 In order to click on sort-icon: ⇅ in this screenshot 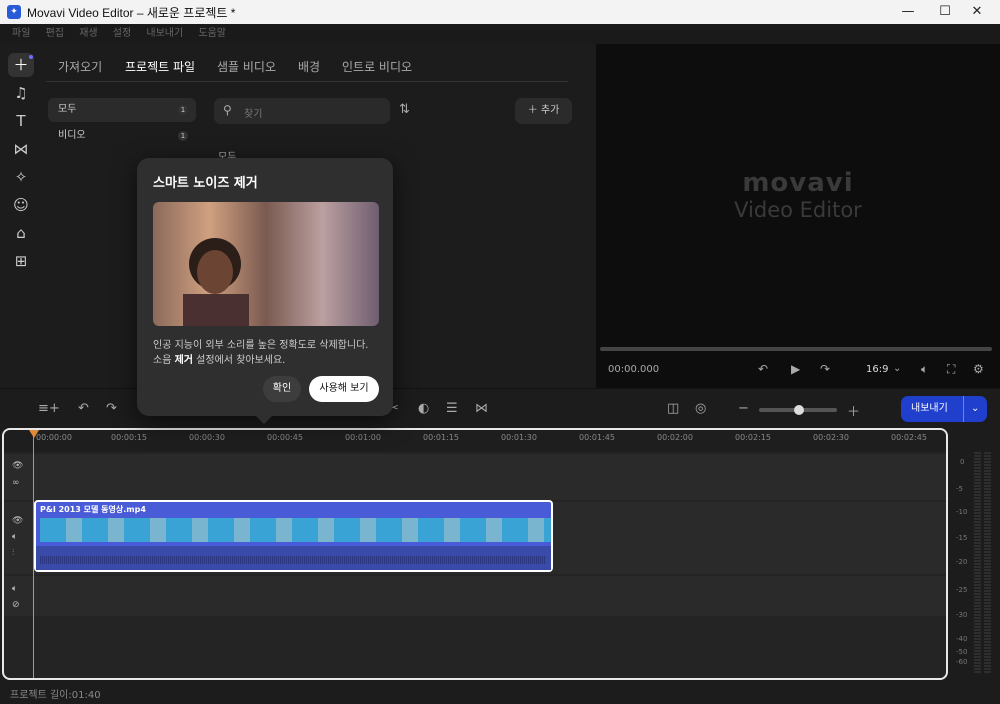, I will do `click(404, 109)`.